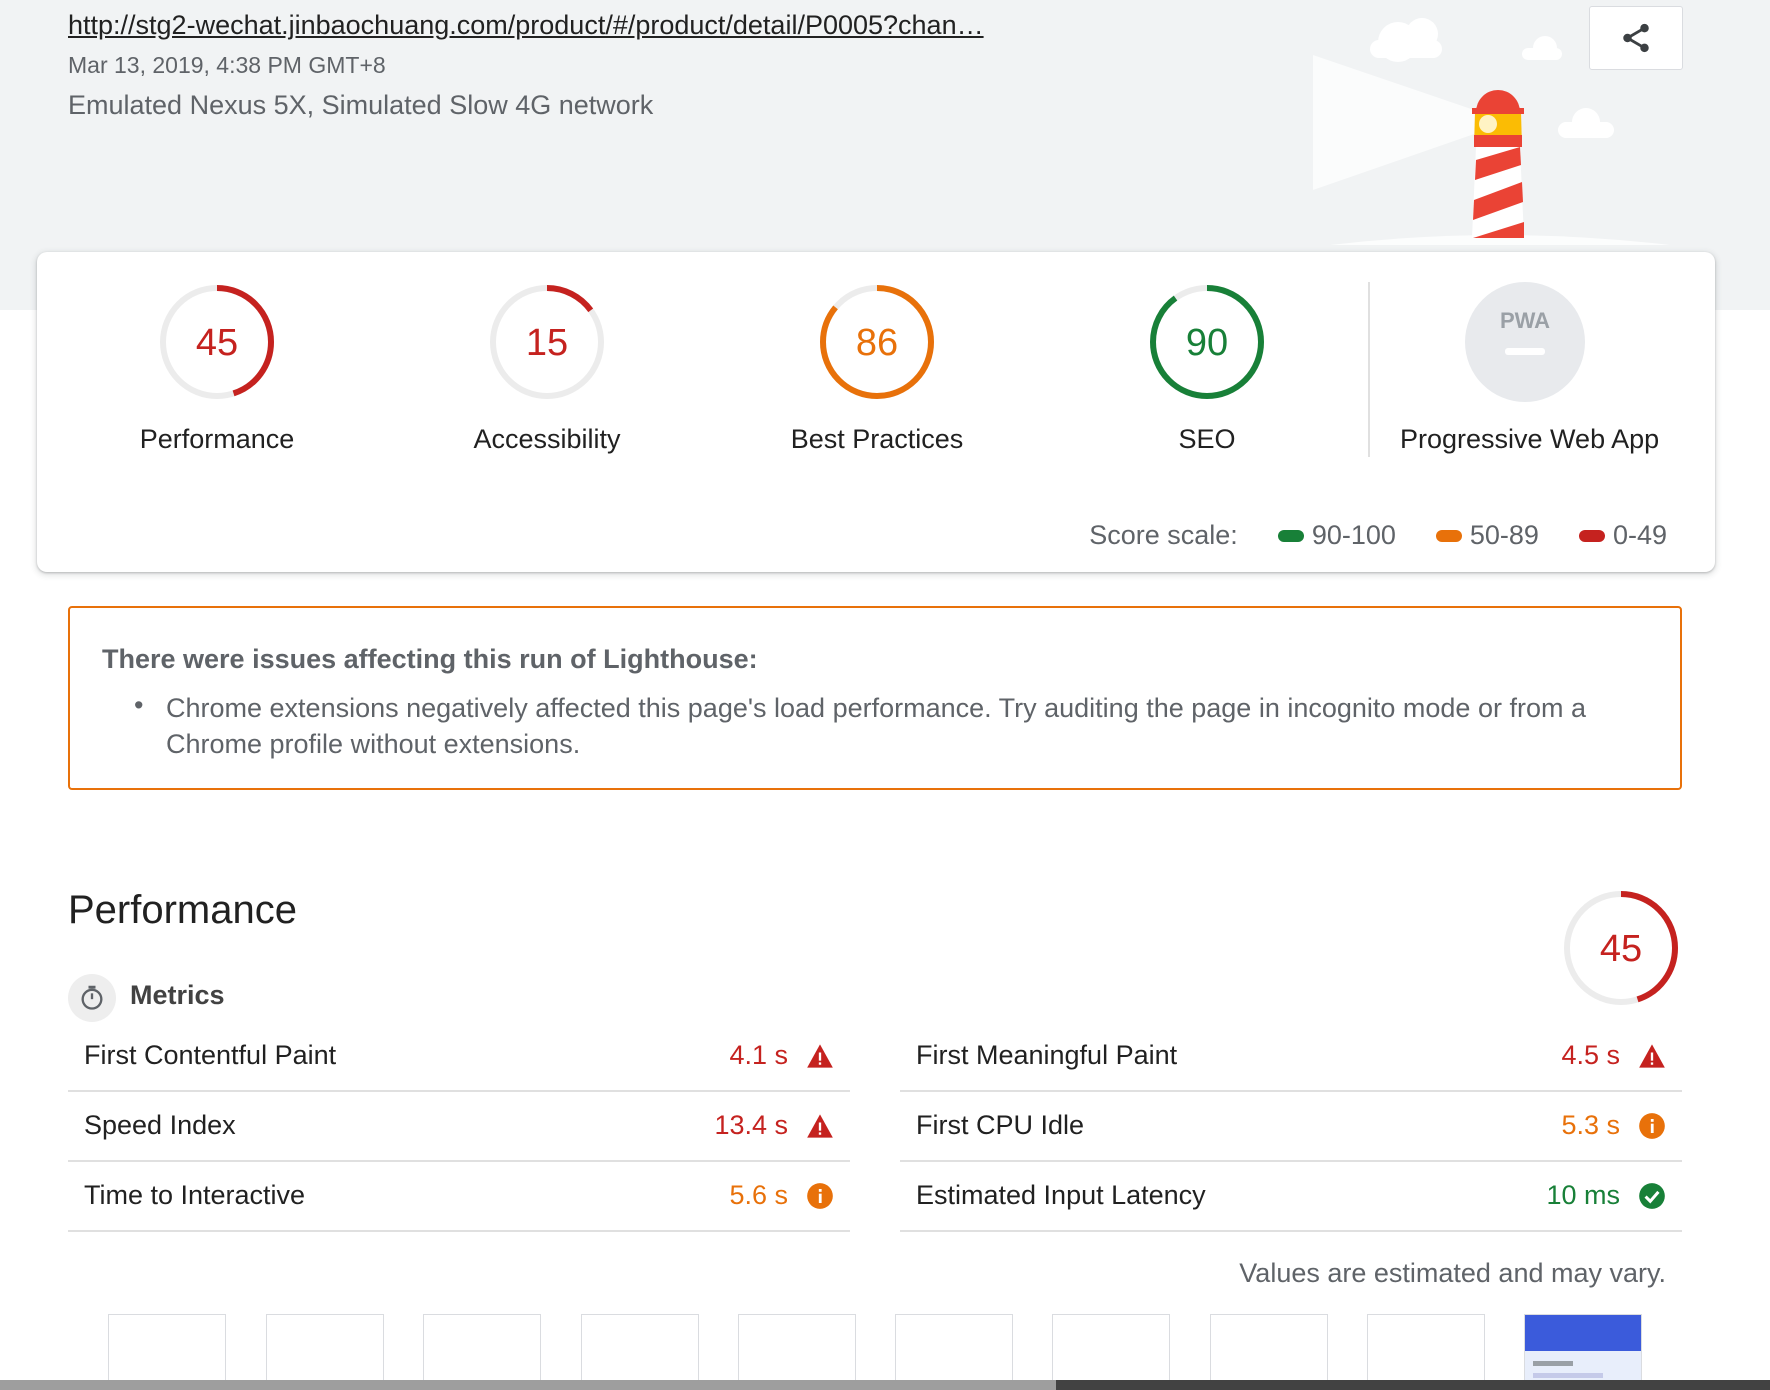 The image size is (1770, 1390). I want to click on metric-row: Speed Index 13.4 s, so click(459, 1127).